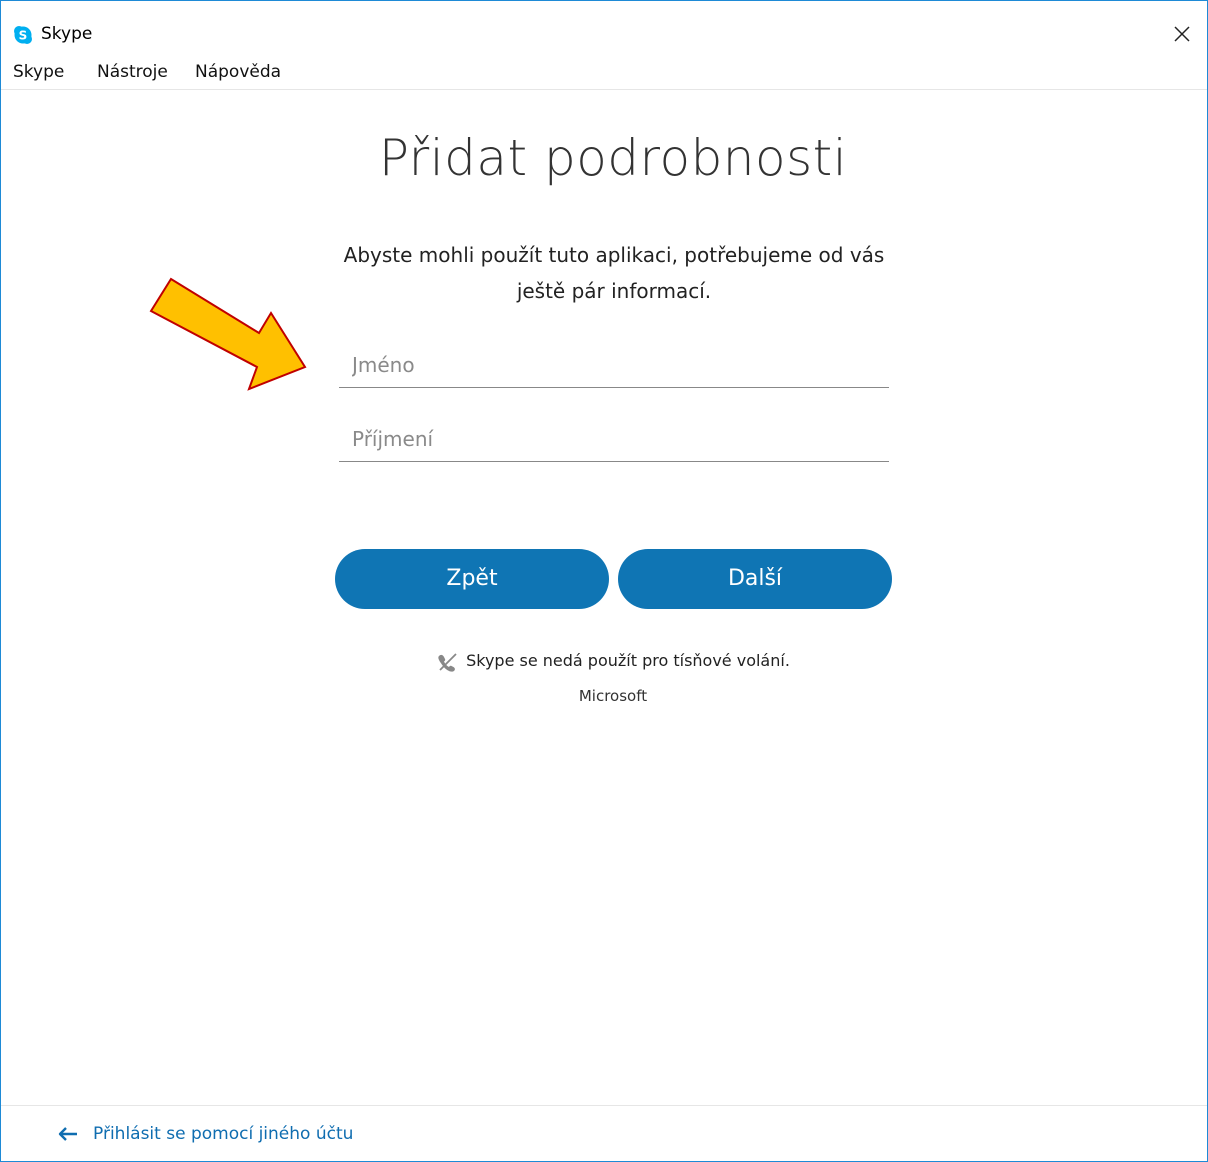  What do you see at coordinates (67, 1134) in the screenshot?
I see `arrow-left-icon` at bounding box center [67, 1134].